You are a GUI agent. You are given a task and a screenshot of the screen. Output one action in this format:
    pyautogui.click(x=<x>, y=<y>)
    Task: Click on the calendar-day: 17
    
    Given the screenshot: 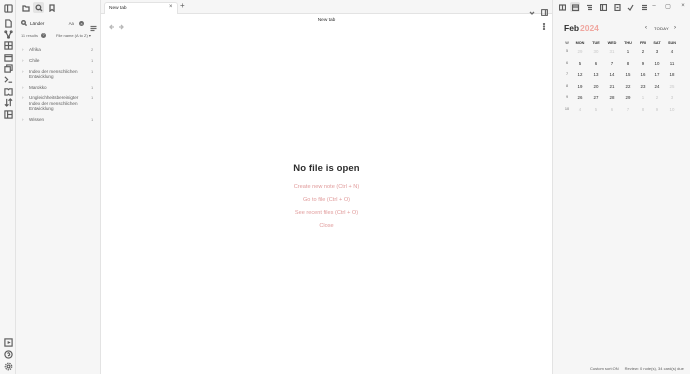 What is the action you would take?
    pyautogui.click(x=657, y=74)
    